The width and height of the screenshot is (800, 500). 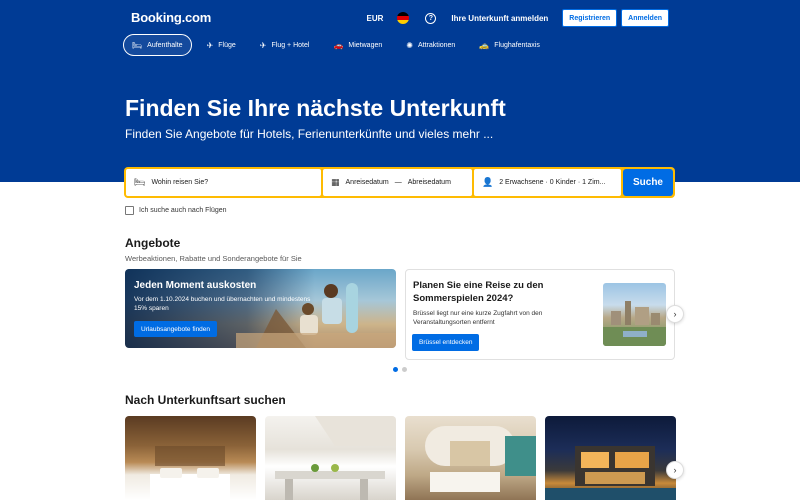 I want to click on date-picker: ▦ Anreisedatum — Abreisedatum, so click(x=397, y=182).